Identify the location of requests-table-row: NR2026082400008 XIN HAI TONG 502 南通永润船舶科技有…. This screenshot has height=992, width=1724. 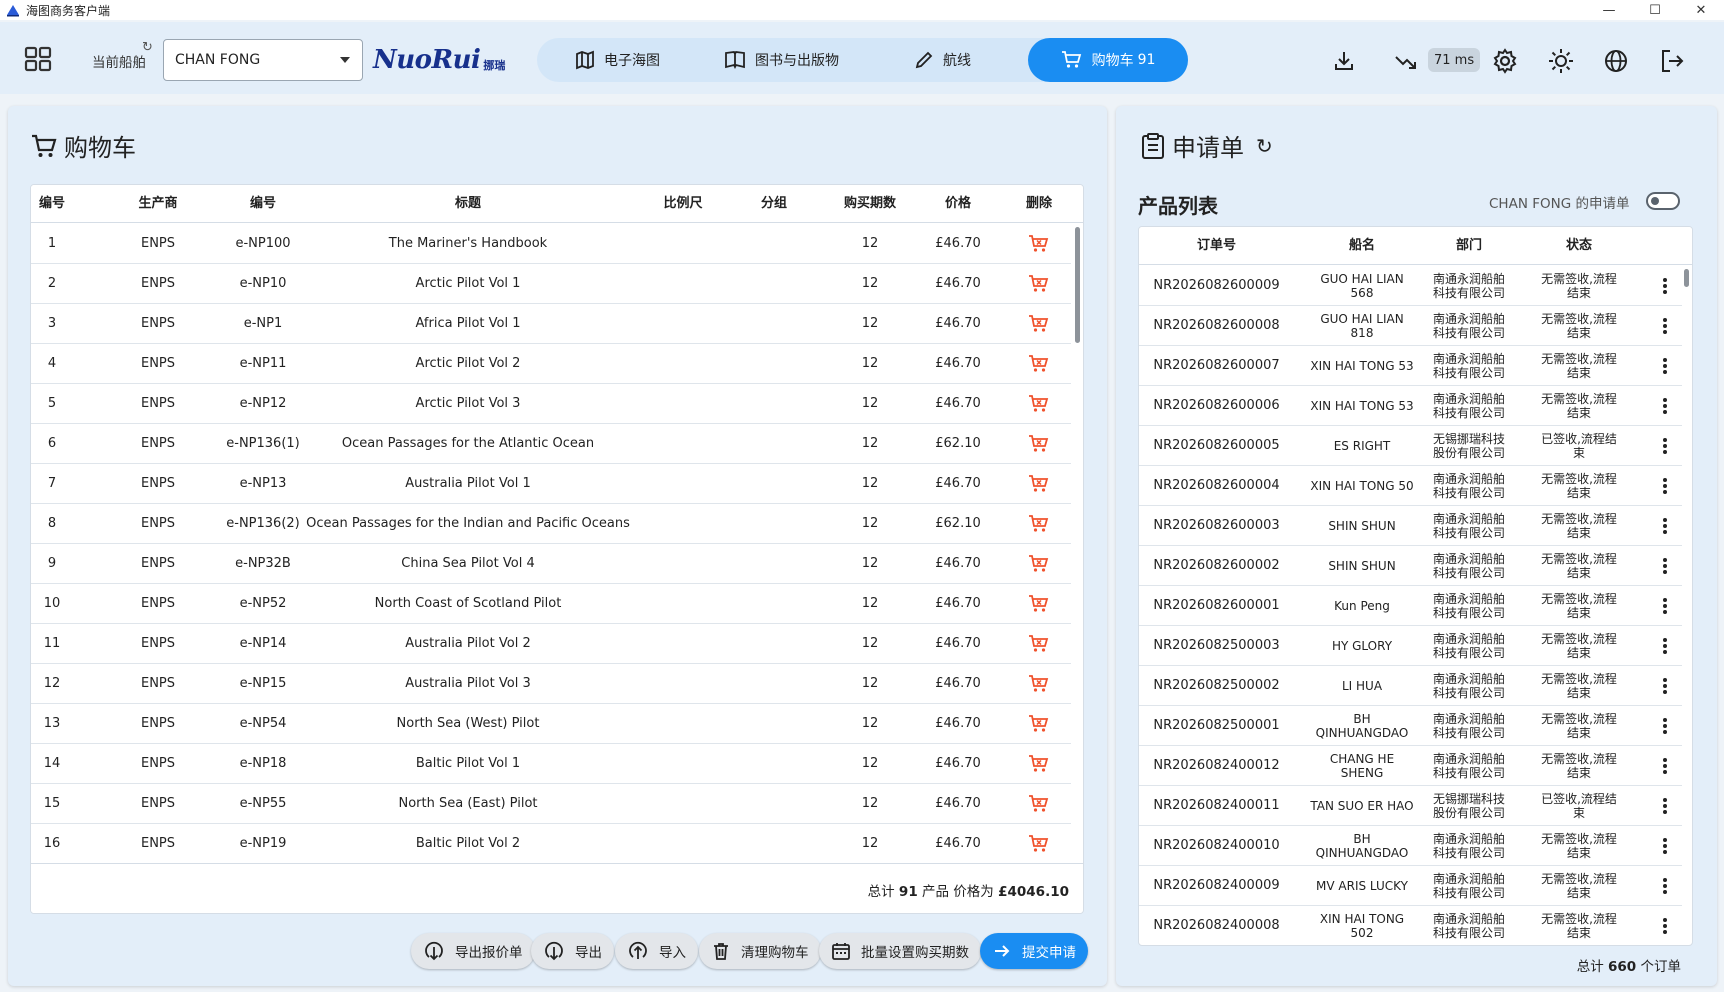
(1410, 925).